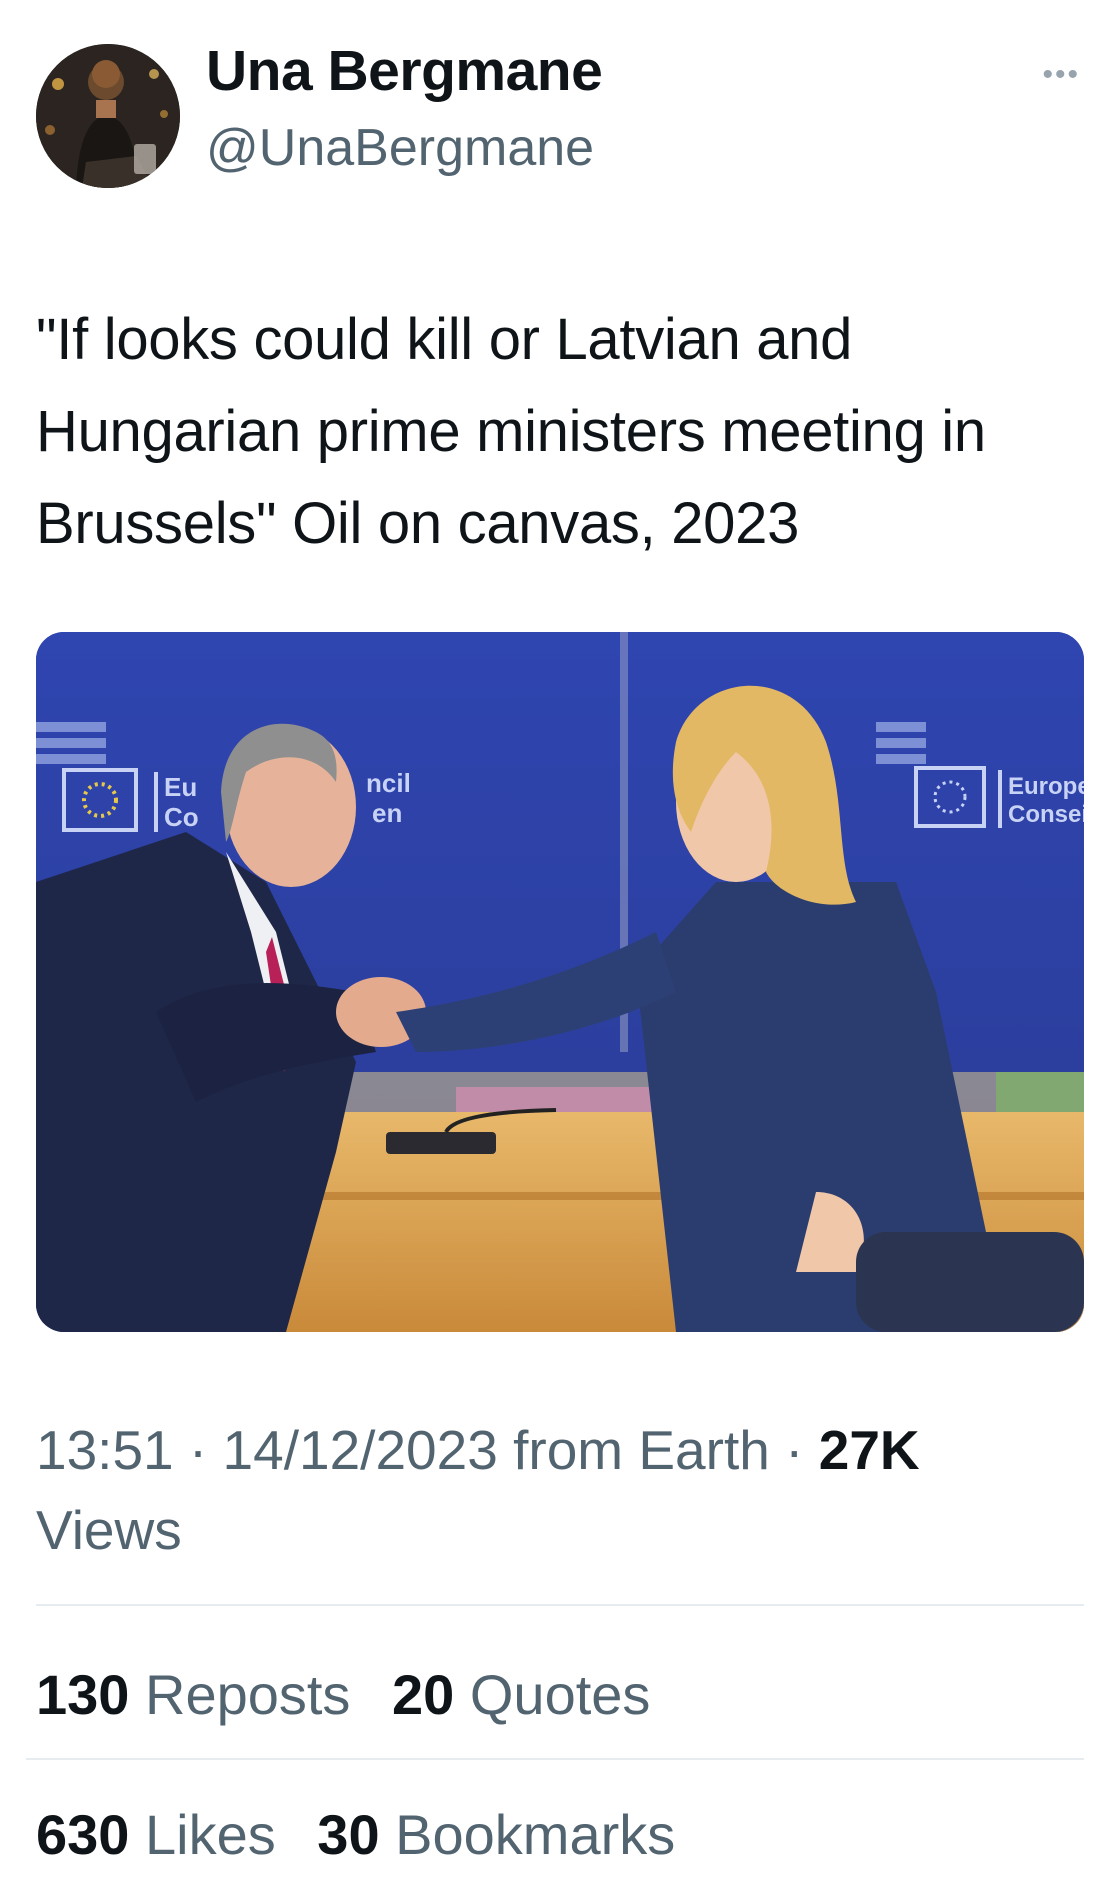 This screenshot has width=1106, height=1891. What do you see at coordinates (388, 783) in the screenshot?
I see `left-sign-text-3: ncil` at bounding box center [388, 783].